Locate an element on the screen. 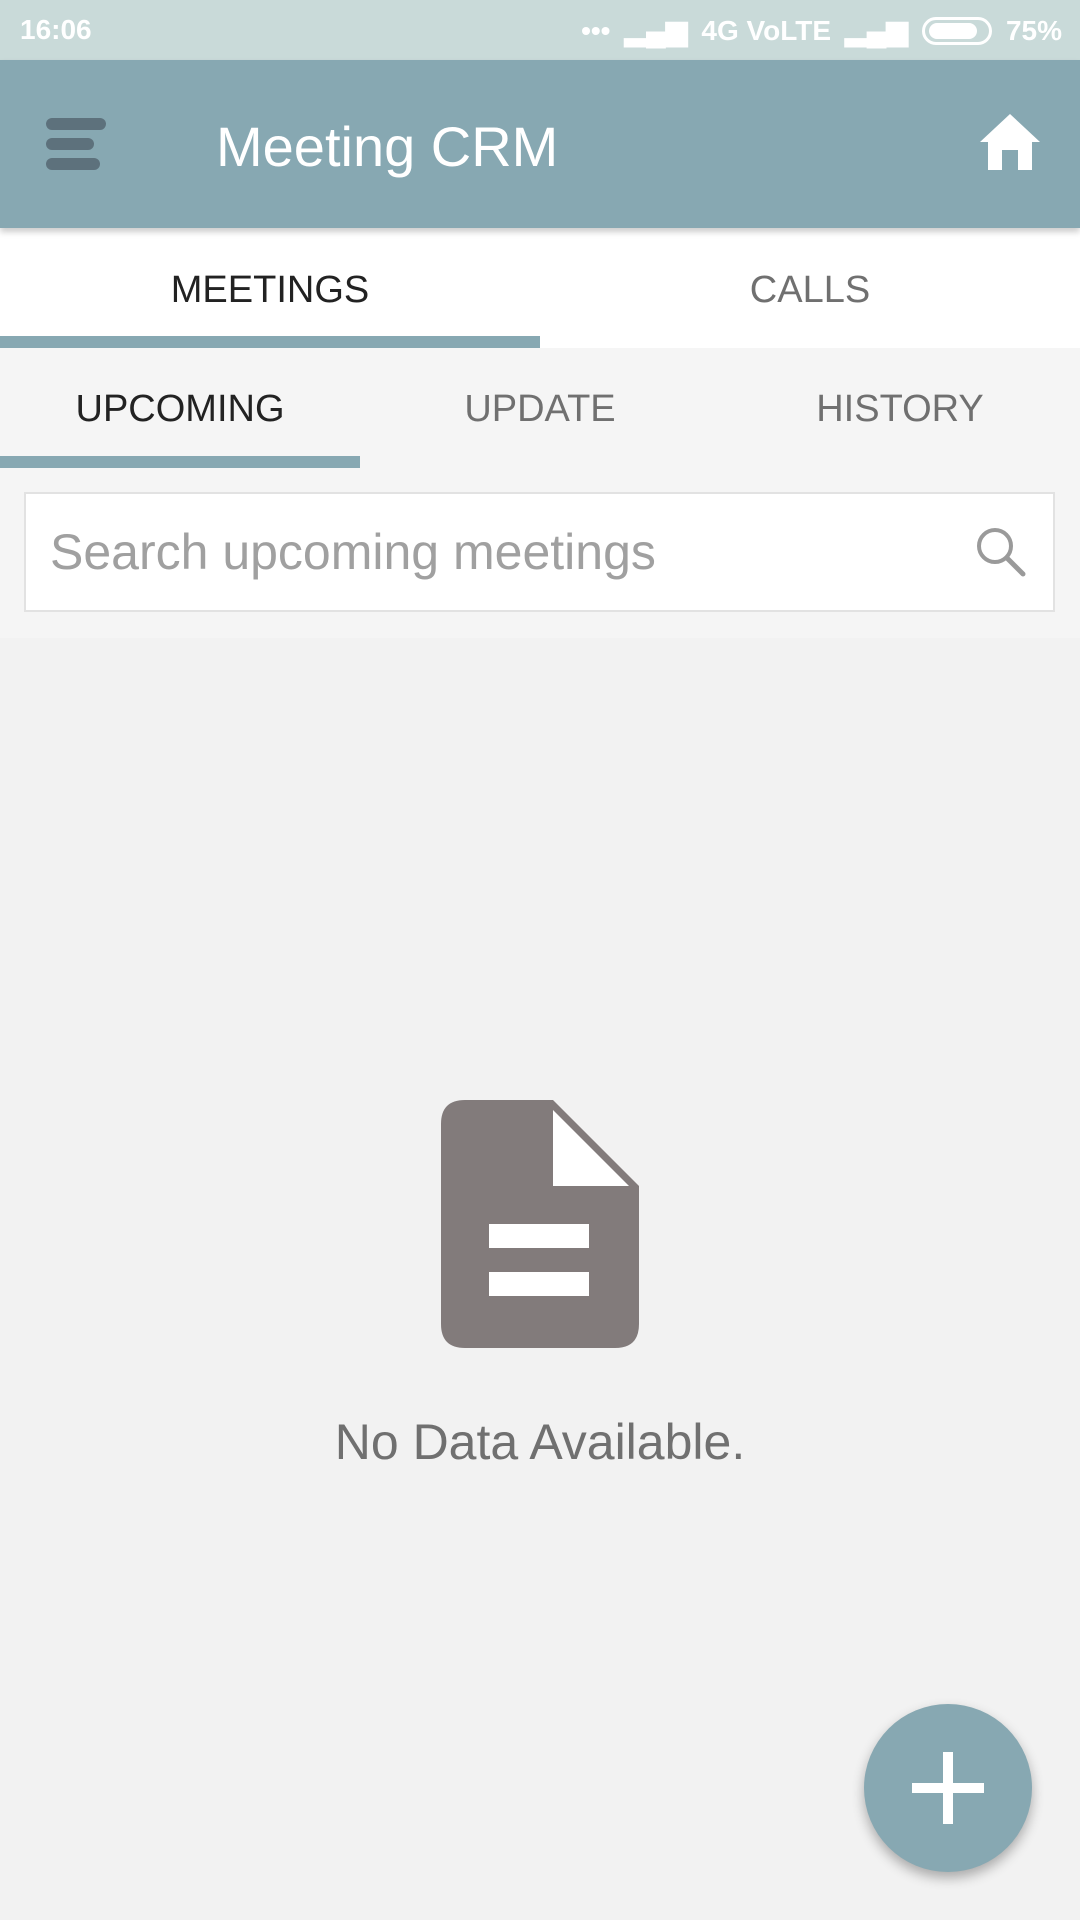  tab-meetings: MEETINGS is located at coordinates (270, 288).